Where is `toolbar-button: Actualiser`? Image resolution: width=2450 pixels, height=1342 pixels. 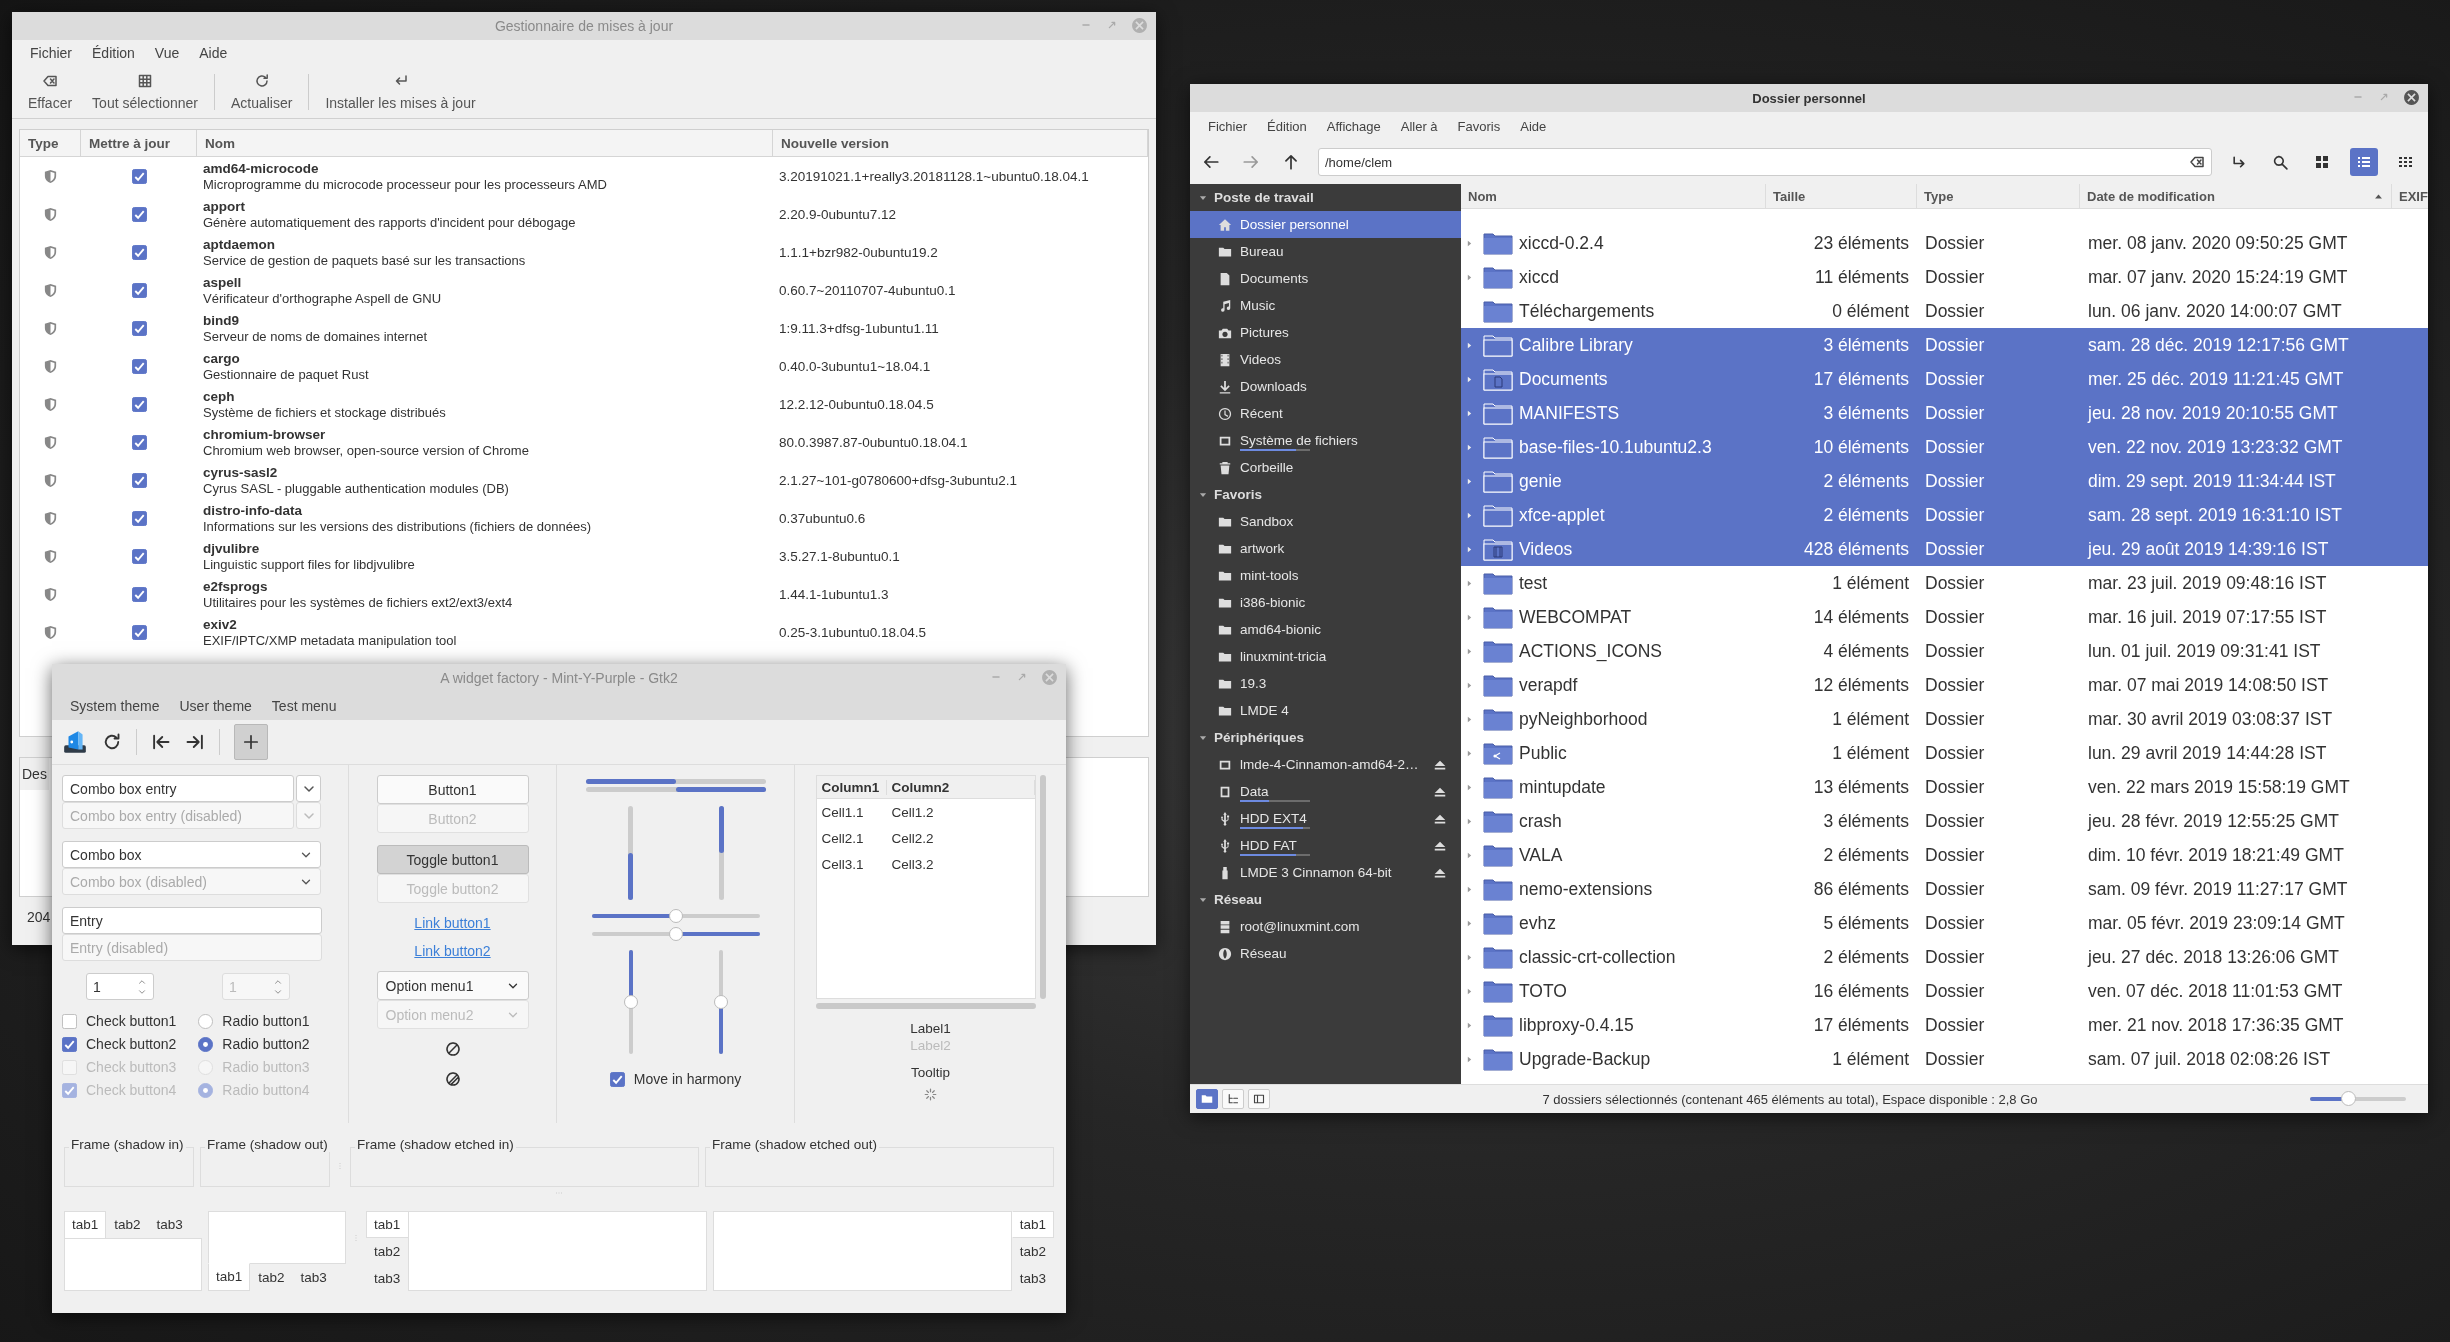 toolbar-button: Actualiser is located at coordinates (261, 92).